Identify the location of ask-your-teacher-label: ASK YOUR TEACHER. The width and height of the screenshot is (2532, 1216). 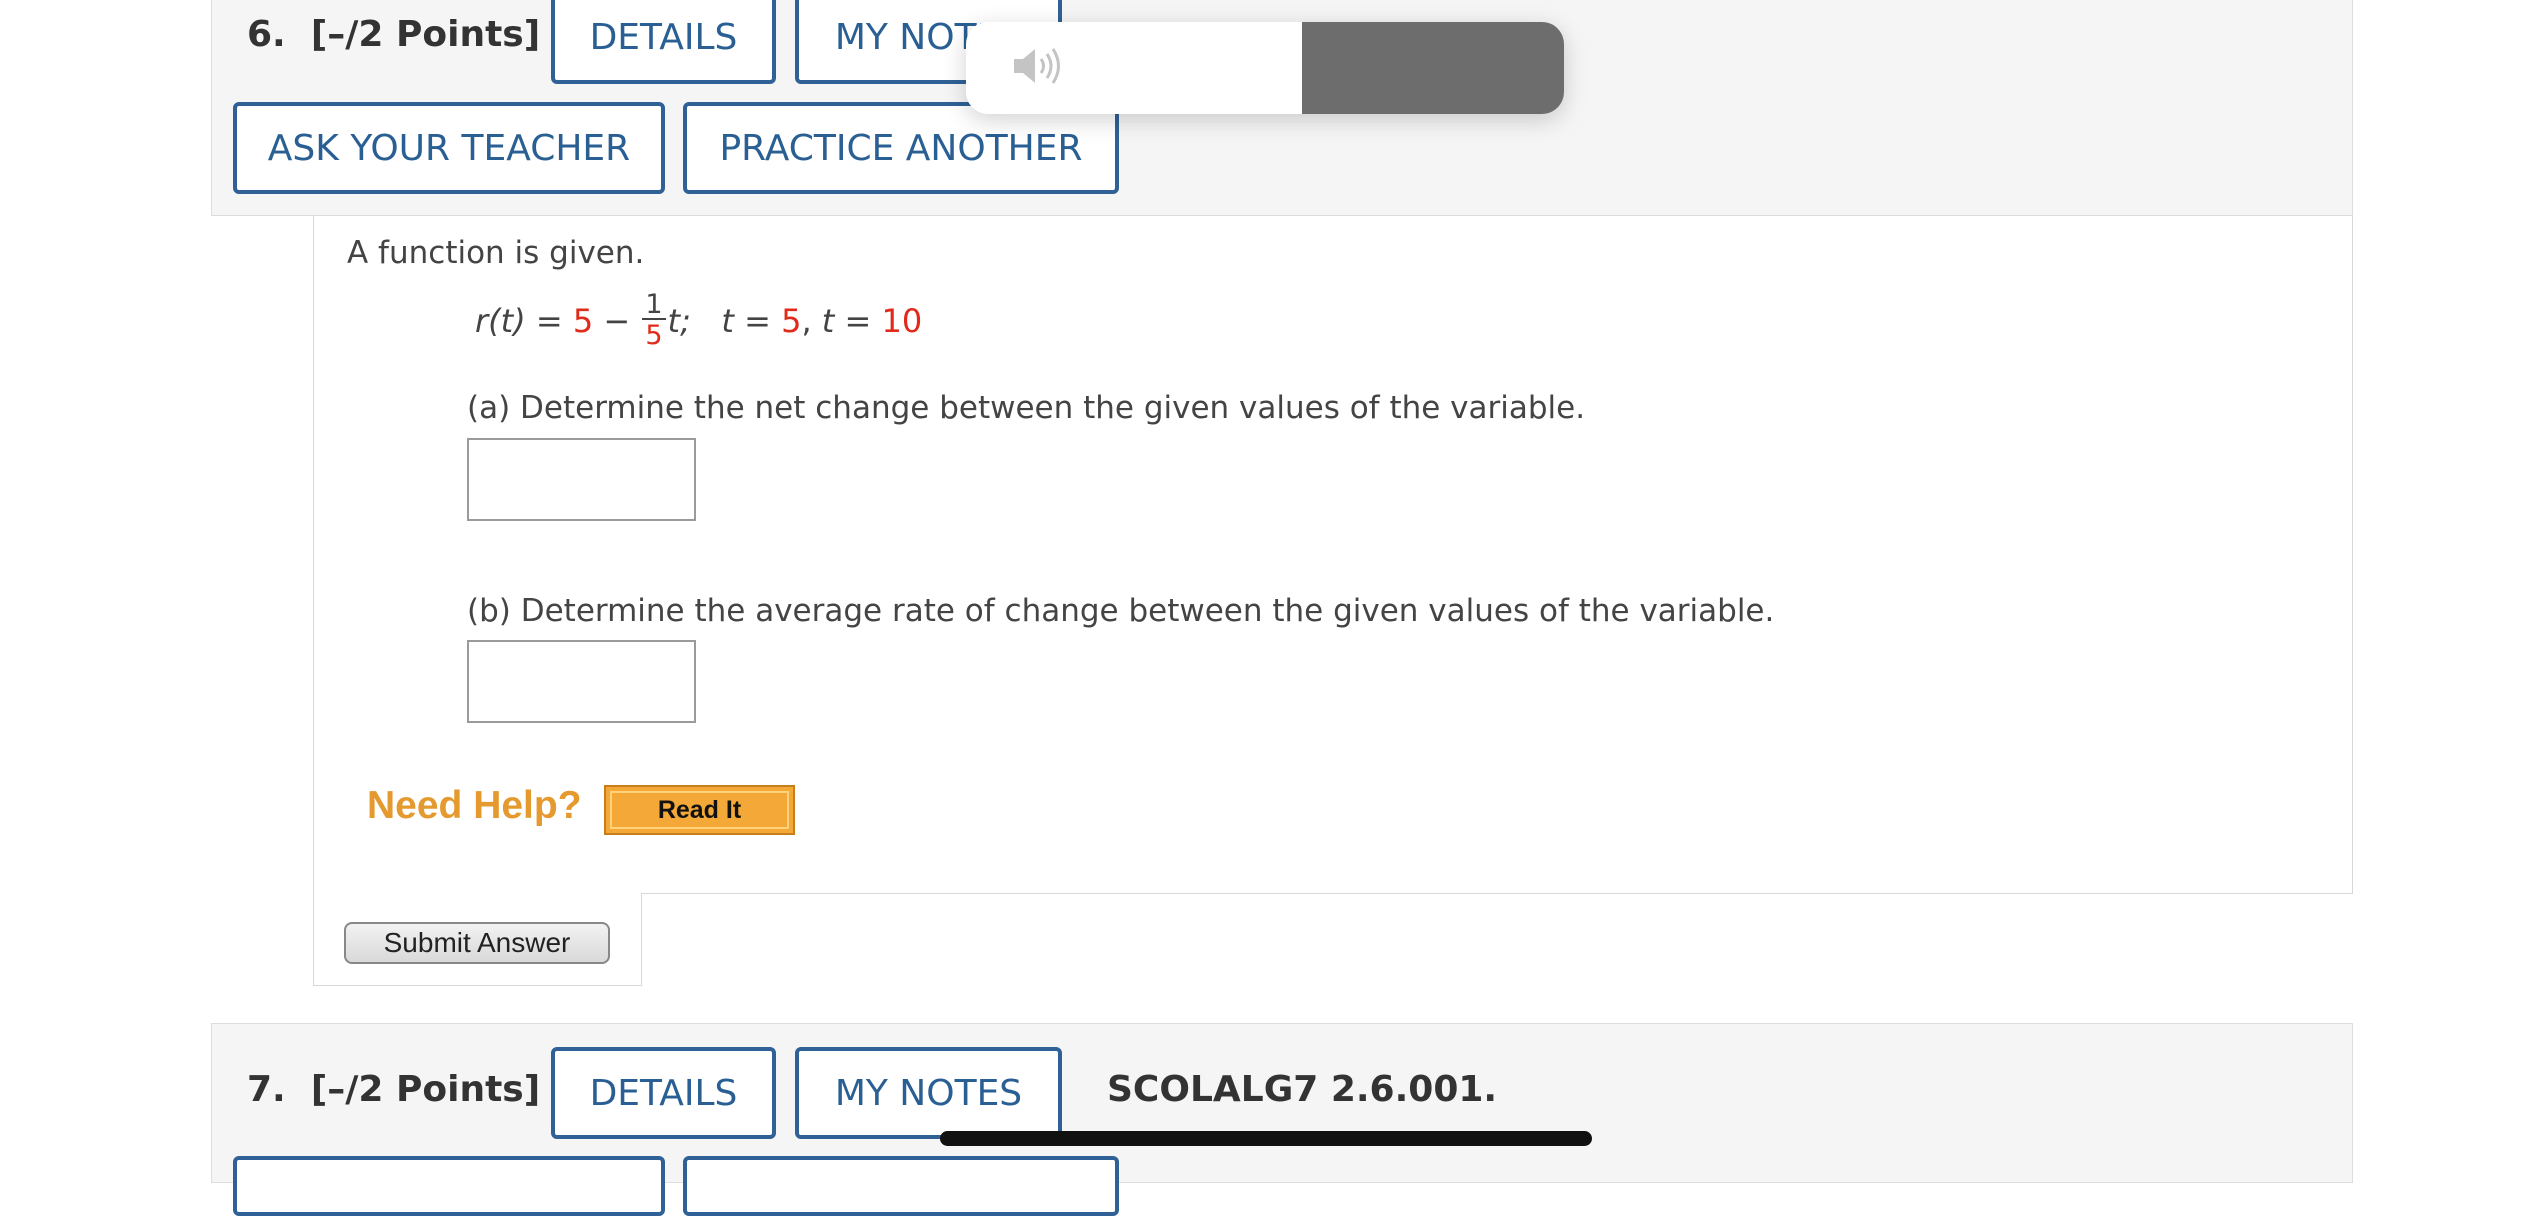
(449, 148).